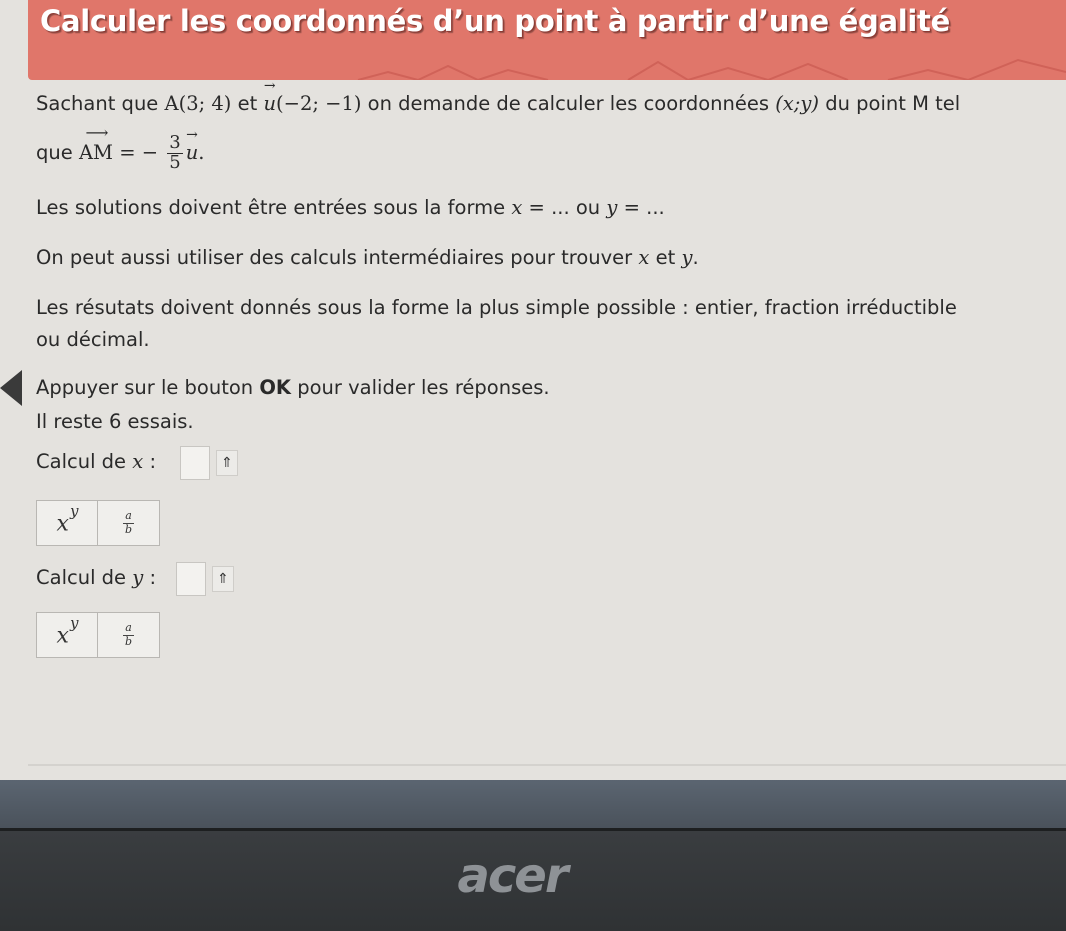  Describe the element at coordinates (67, 635) in the screenshot. I see `y-power-key: xy` at that location.